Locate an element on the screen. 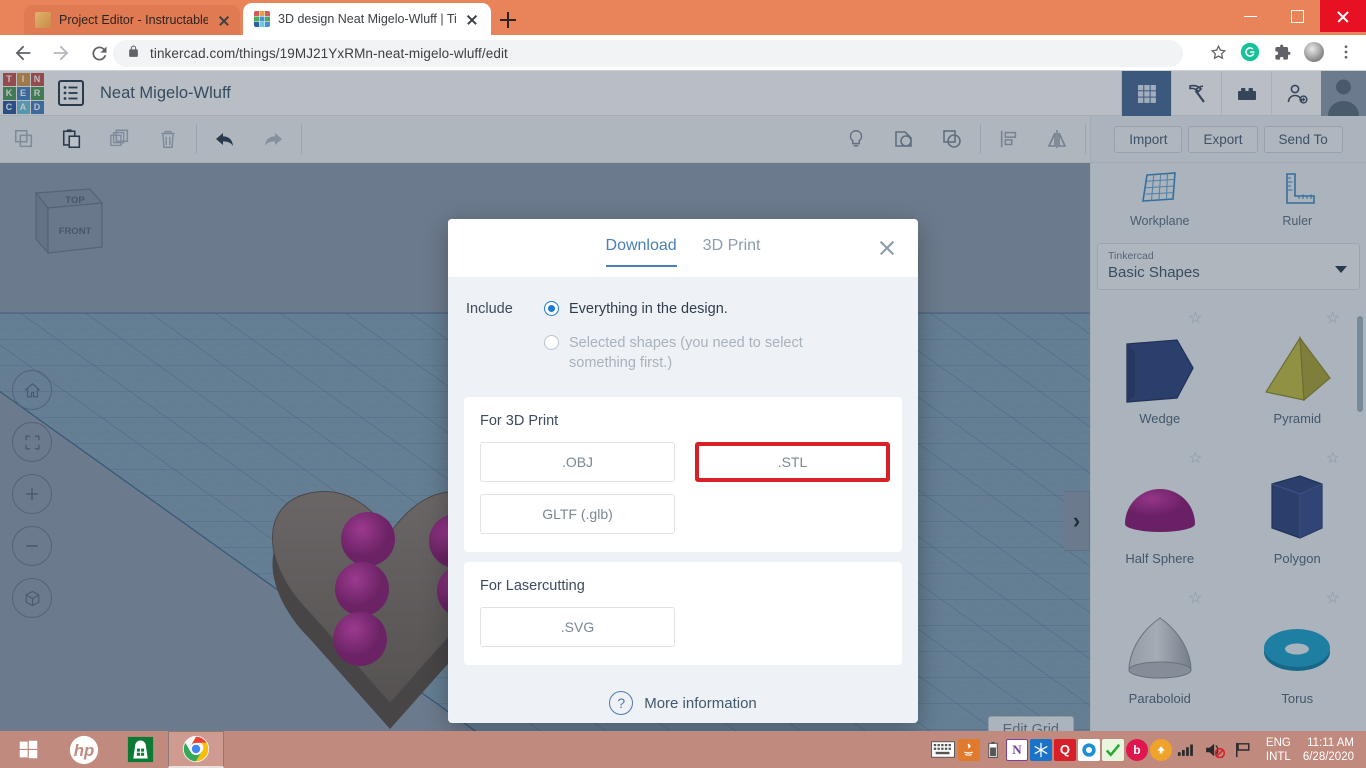  browser-tab-title: Project Editor - Instructables is located at coordinates (133, 20).